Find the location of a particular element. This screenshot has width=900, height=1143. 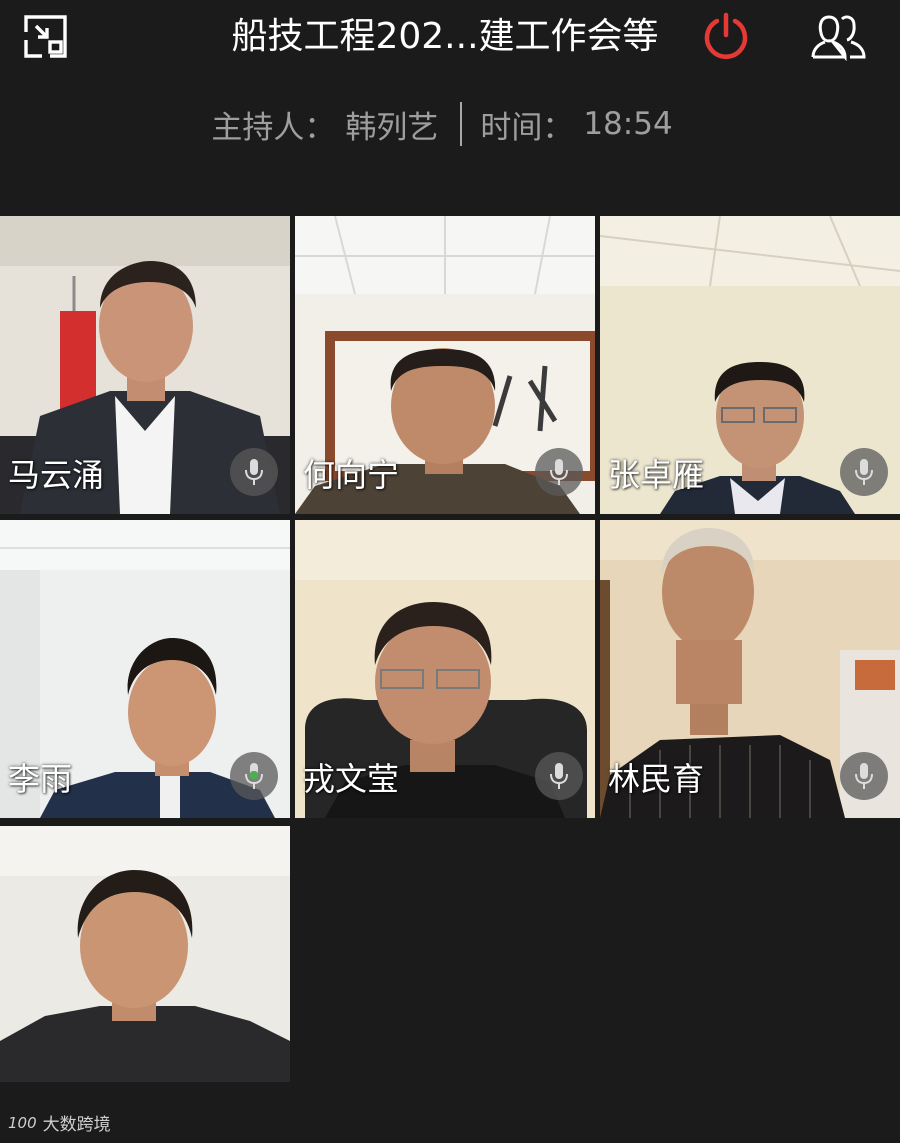

video-tile: 林民育 is located at coordinates (750, 669).